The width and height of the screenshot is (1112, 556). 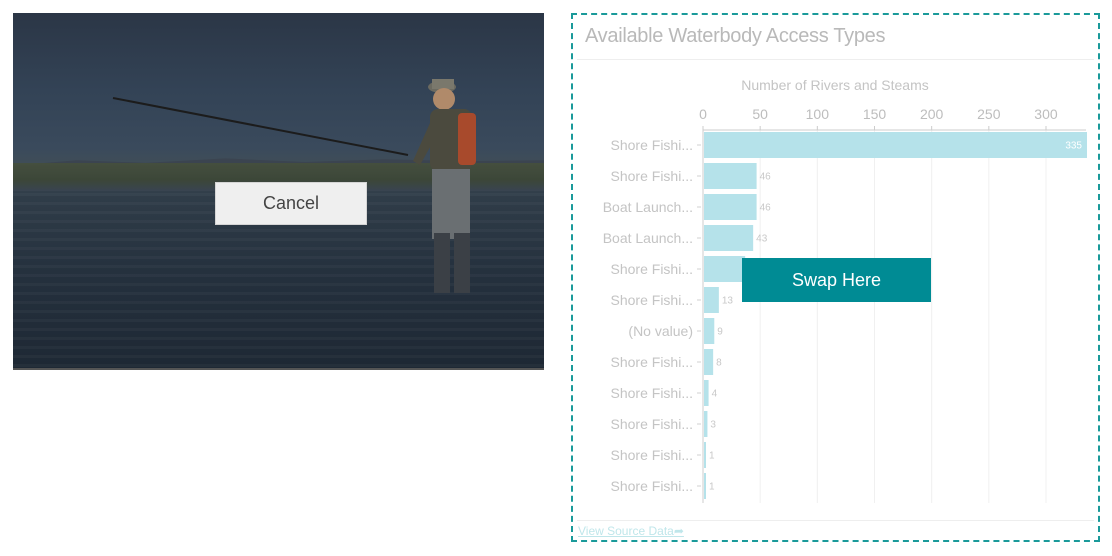 I want to click on data-label: 4, so click(x=715, y=394).